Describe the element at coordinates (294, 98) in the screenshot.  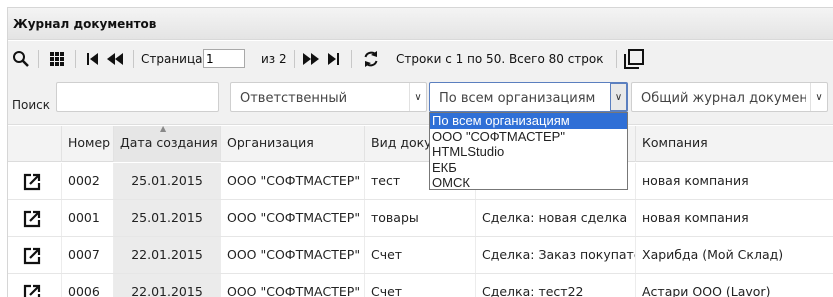
I see `responsible-select-placeholder: Ответственный` at that location.